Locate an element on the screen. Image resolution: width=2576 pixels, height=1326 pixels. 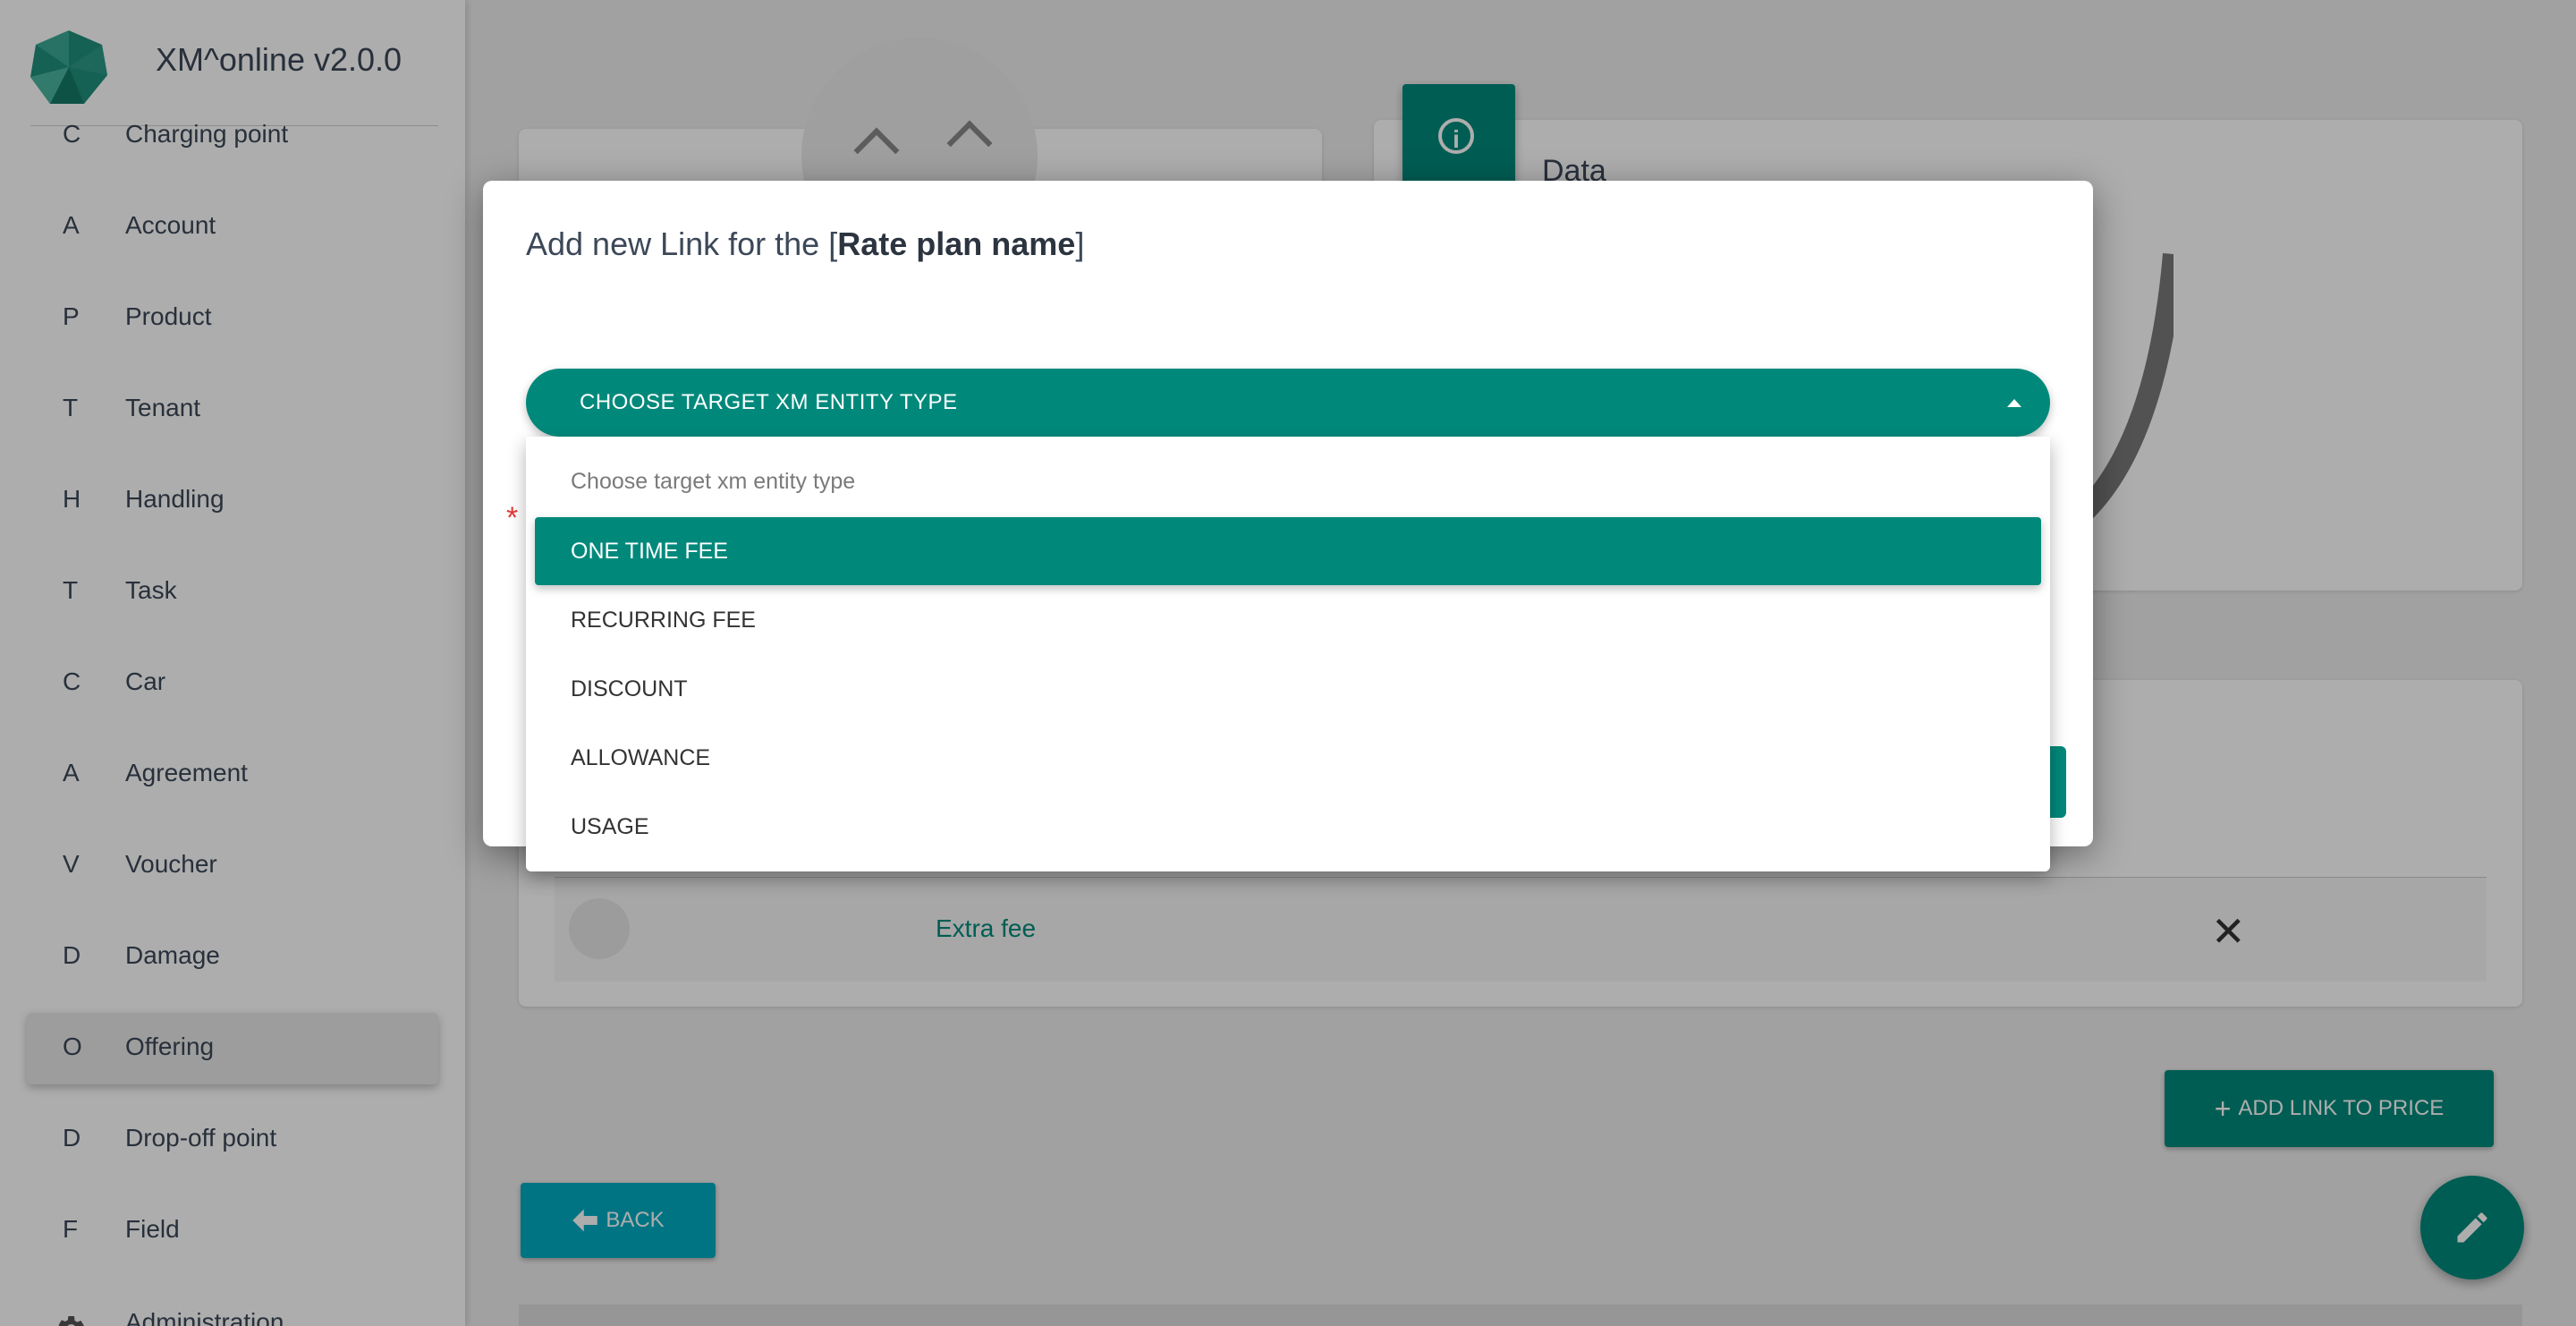
dialog-title-entity: Rate plan name is located at coordinates (956, 243).